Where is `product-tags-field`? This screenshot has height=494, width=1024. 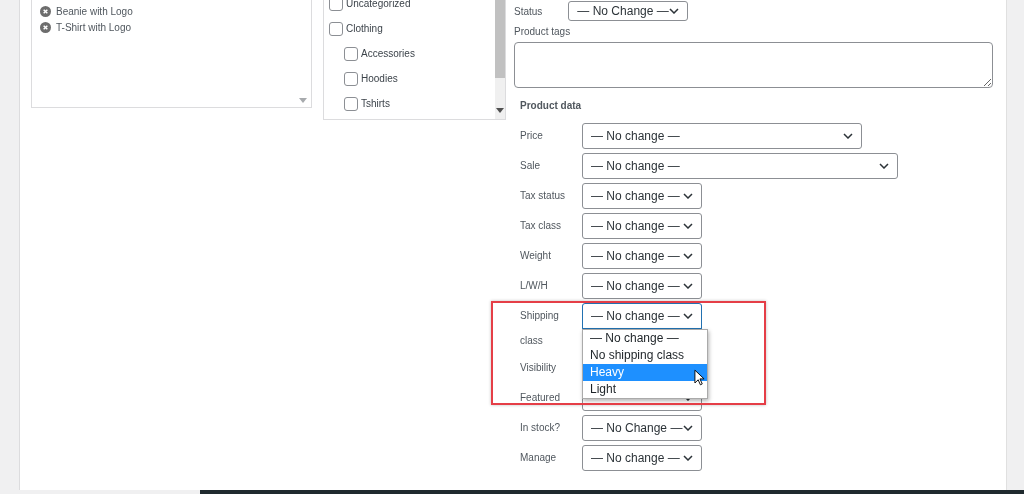
product-tags-field is located at coordinates (753, 65).